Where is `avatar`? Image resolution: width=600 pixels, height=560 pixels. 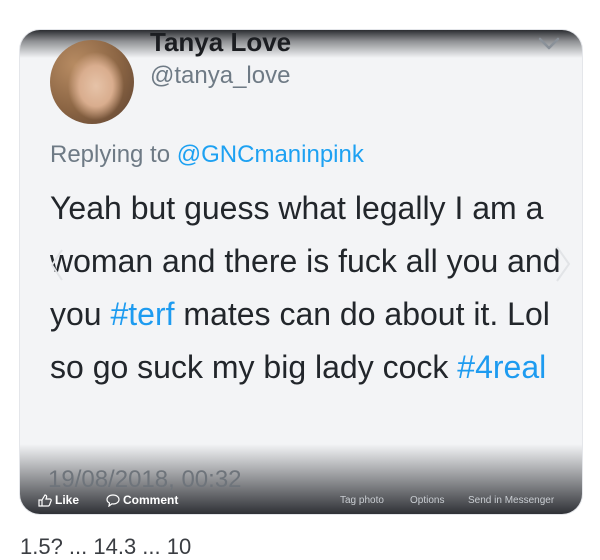
avatar is located at coordinates (92, 82).